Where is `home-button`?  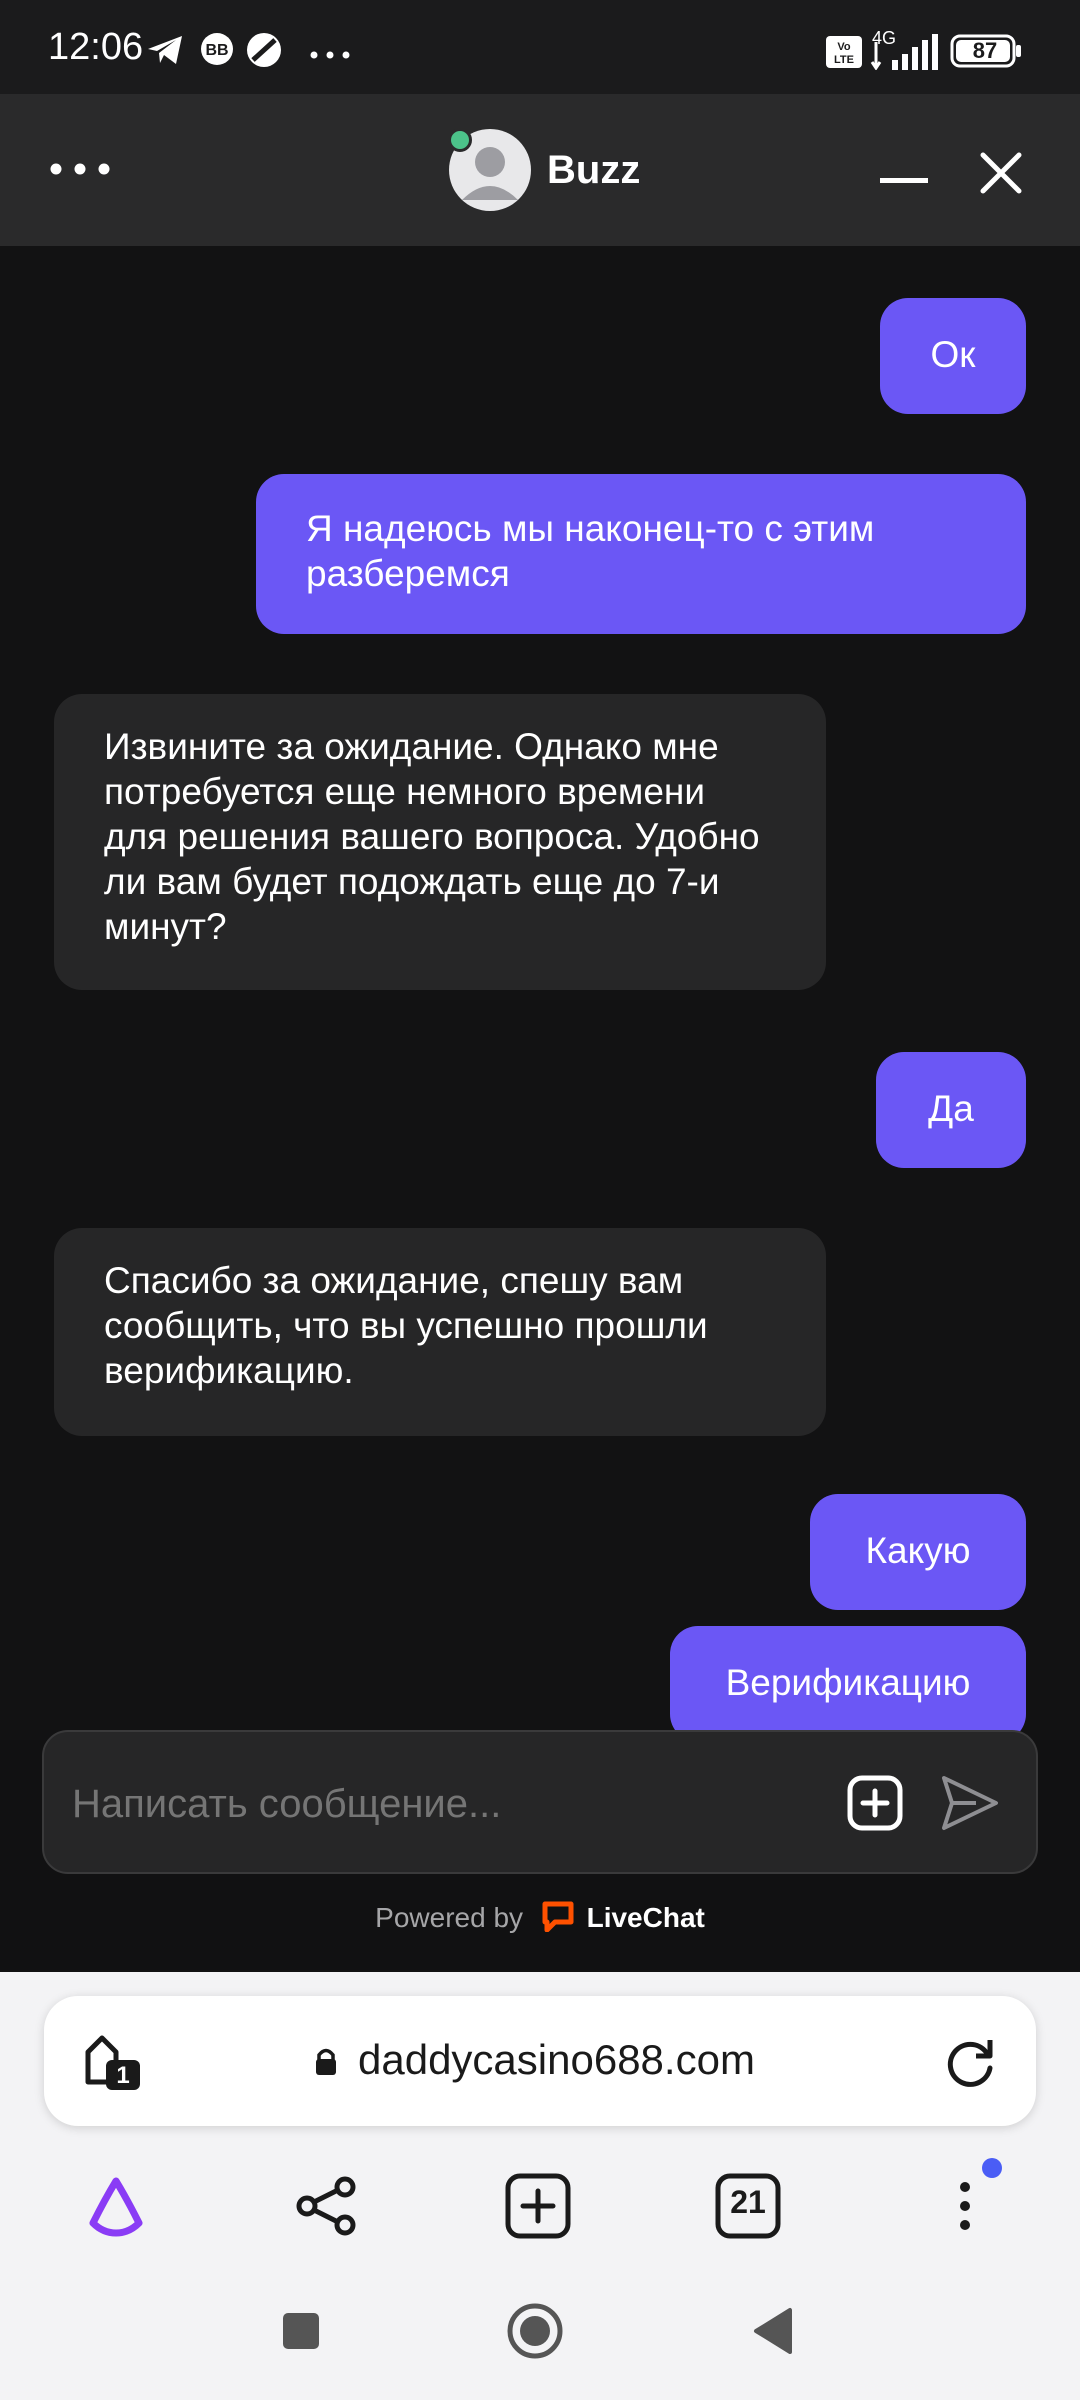 home-button is located at coordinates (535, 2331).